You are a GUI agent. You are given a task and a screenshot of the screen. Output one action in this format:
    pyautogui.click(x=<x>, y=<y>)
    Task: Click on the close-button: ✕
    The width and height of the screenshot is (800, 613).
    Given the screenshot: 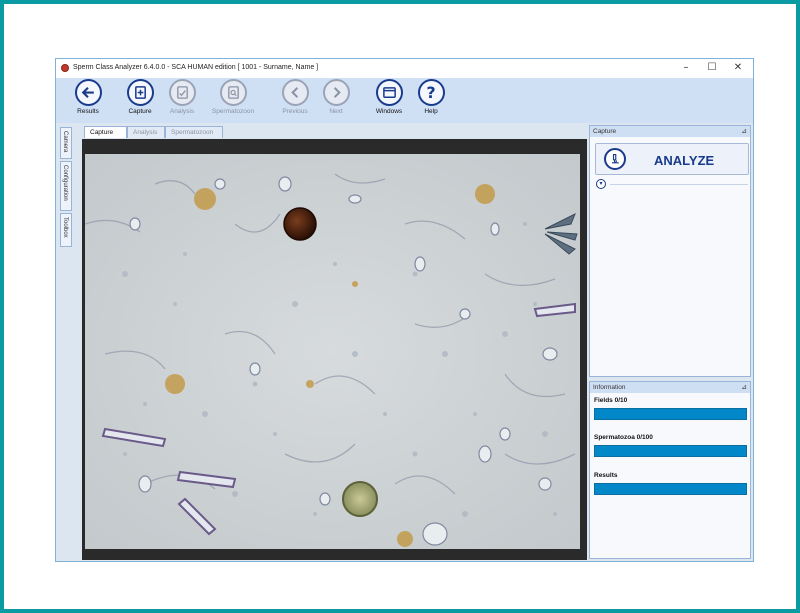 What is the action you would take?
    pyautogui.click(x=738, y=68)
    